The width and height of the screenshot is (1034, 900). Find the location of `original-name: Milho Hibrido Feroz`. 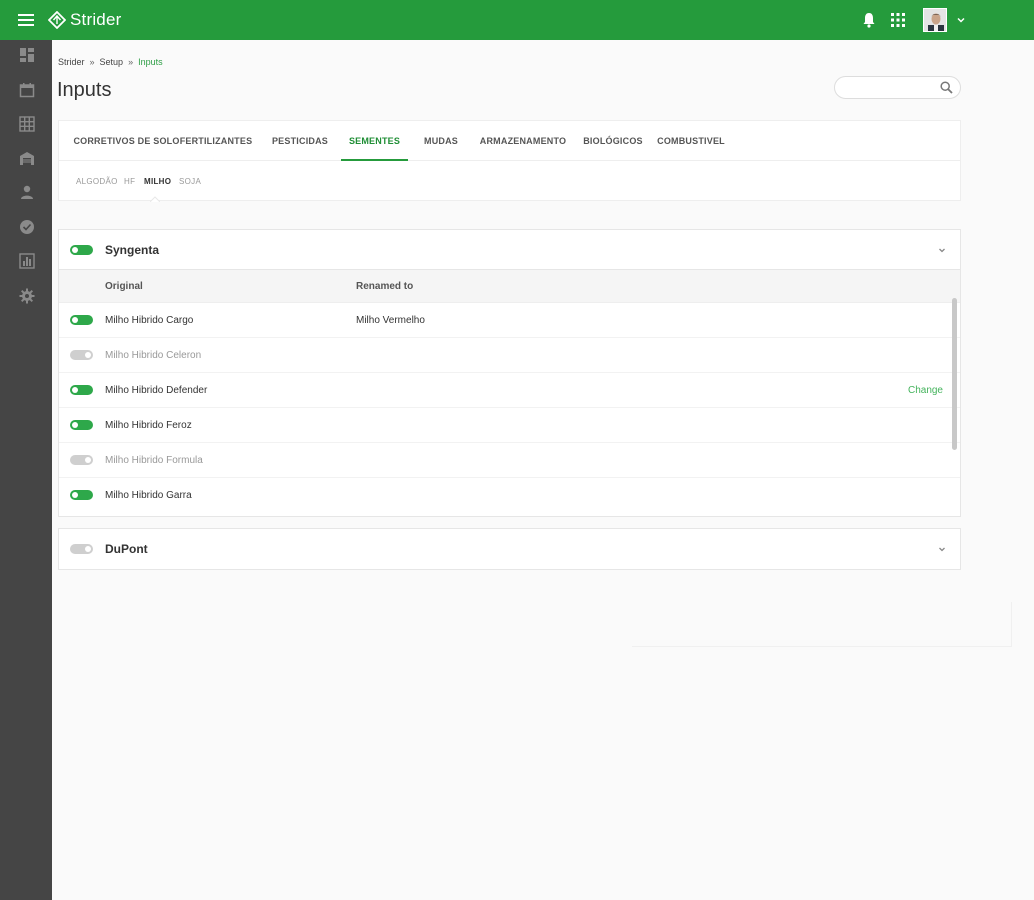

original-name: Milho Hibrido Feroz is located at coordinates (148, 425).